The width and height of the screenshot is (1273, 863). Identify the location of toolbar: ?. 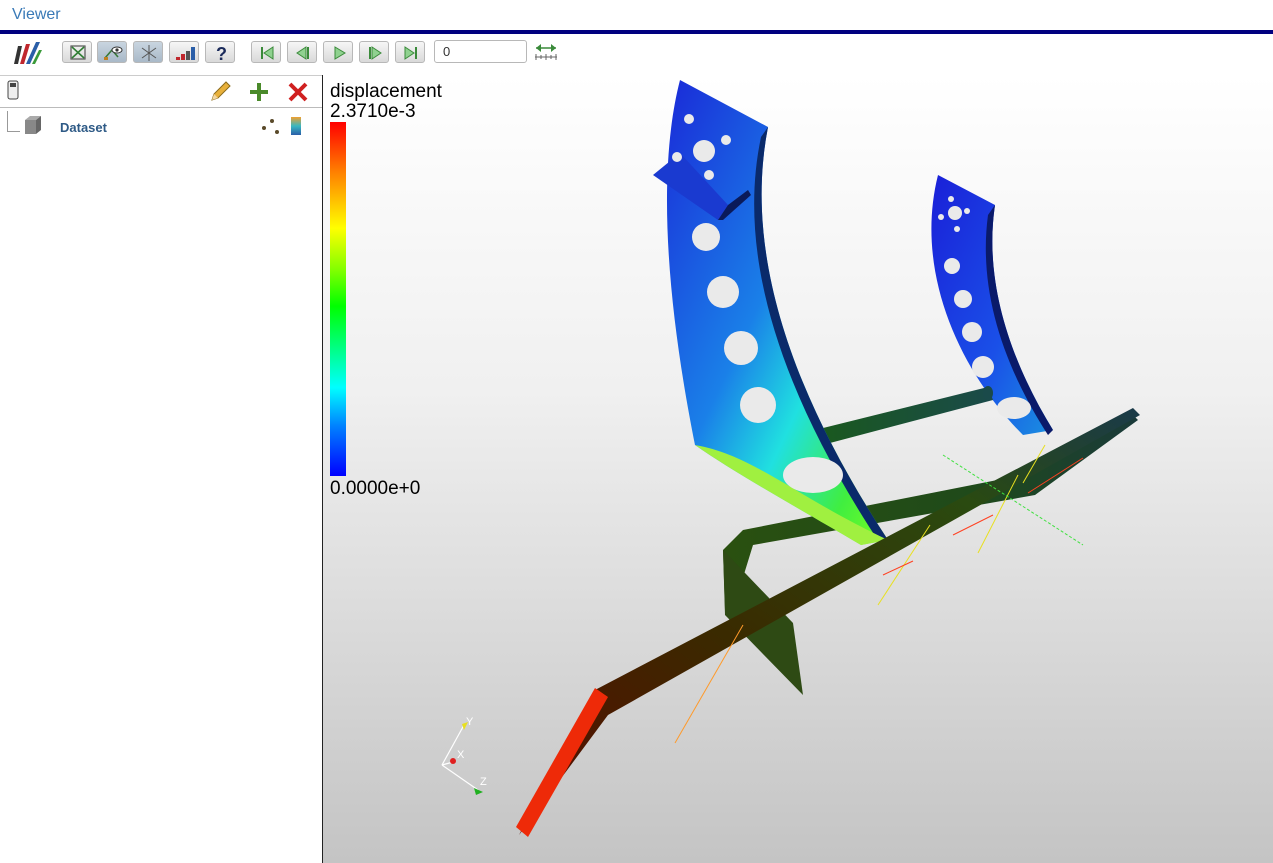
(636, 54).